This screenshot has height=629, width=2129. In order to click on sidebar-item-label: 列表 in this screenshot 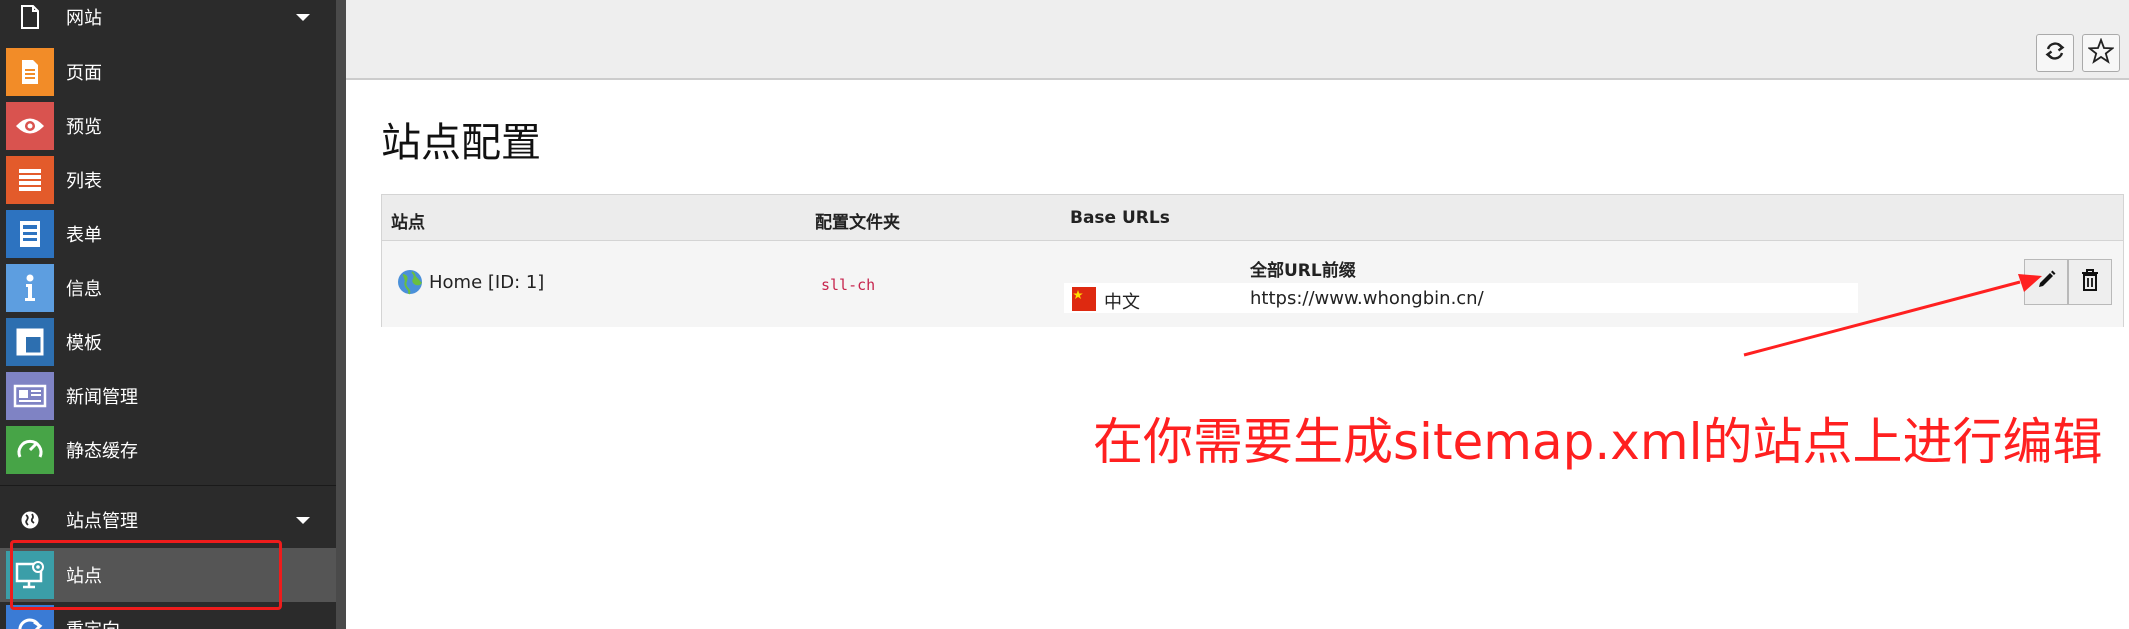, I will do `click(84, 181)`.